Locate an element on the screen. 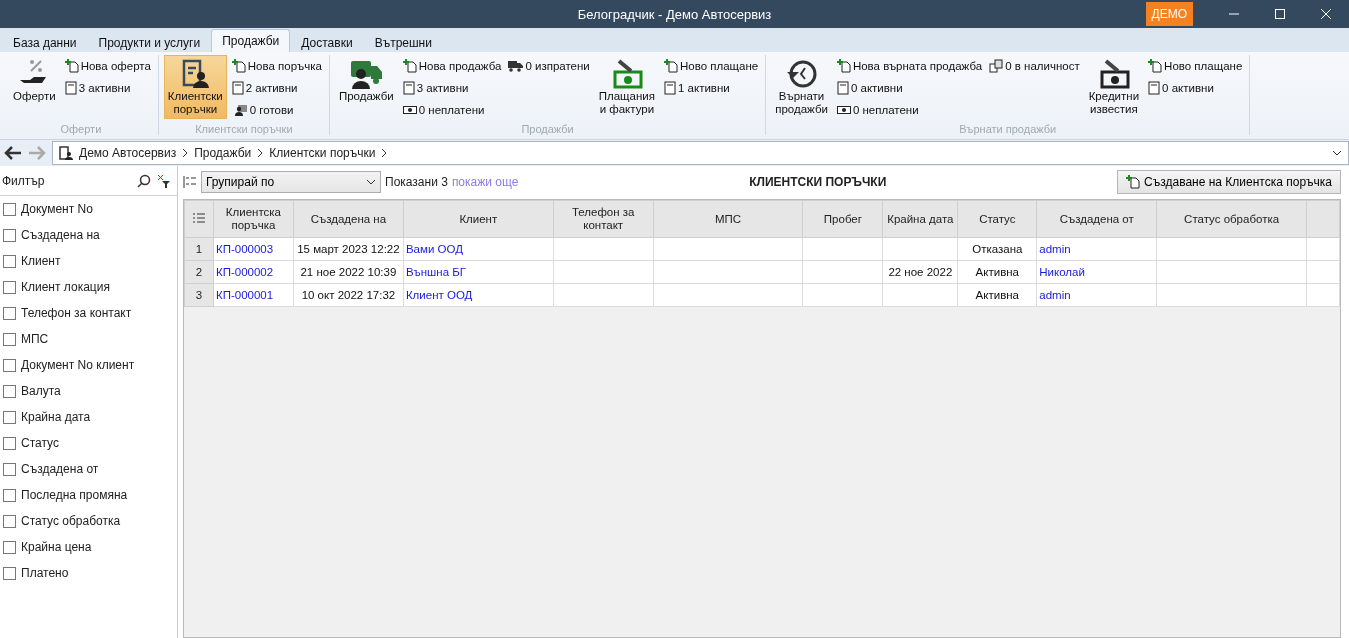 This screenshot has width=1349, height=638. filter-checkbox: Последна промяна is located at coordinates (88, 495).